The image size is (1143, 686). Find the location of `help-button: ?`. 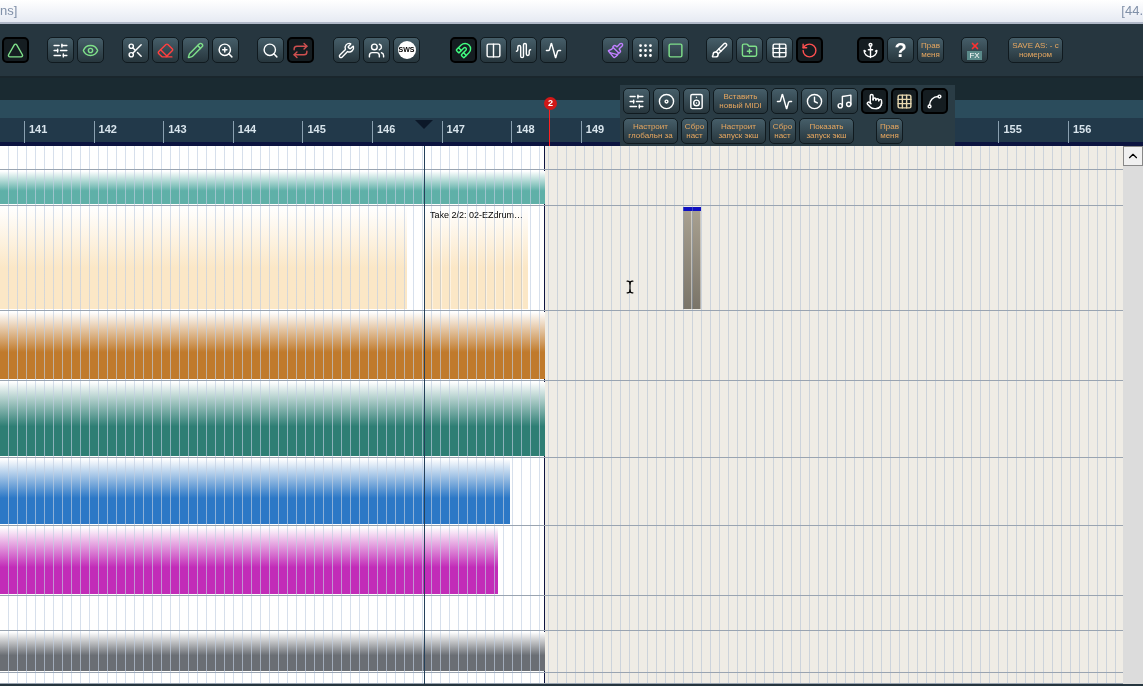

help-button: ? is located at coordinates (900, 50).